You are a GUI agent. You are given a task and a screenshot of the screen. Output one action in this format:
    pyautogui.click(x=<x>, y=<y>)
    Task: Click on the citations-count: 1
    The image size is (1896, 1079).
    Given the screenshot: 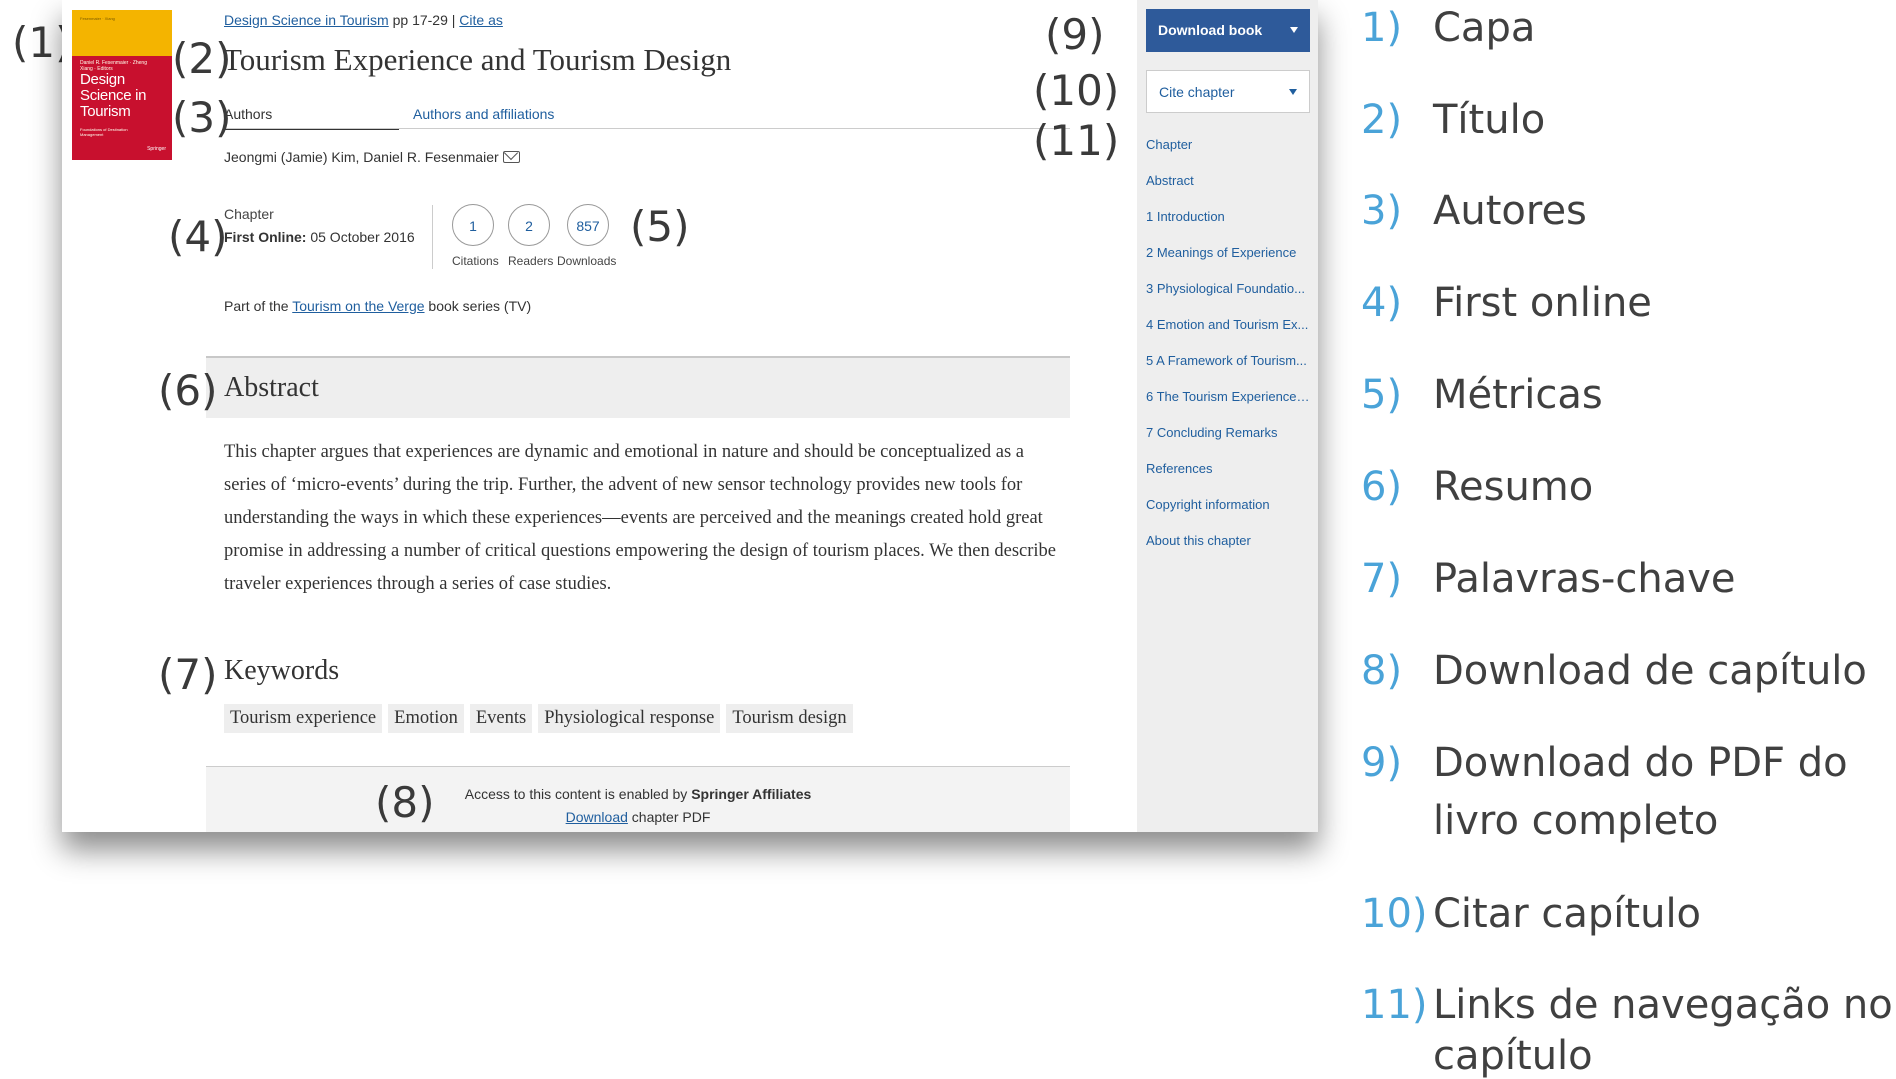 What is the action you would take?
    pyautogui.click(x=473, y=225)
    